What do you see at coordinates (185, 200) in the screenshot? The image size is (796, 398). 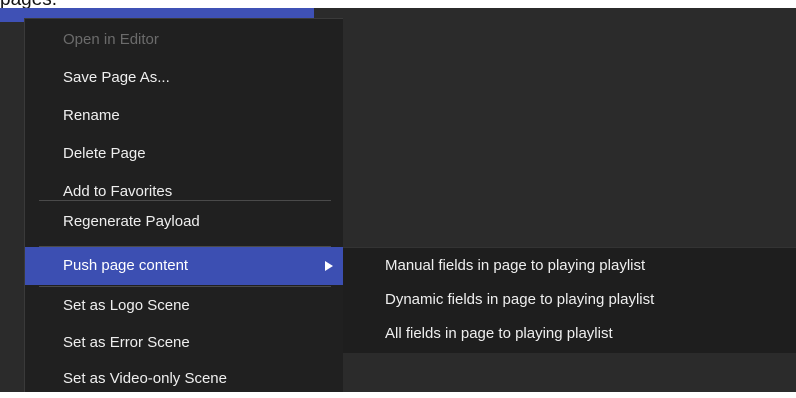 I see `menu-separator` at bounding box center [185, 200].